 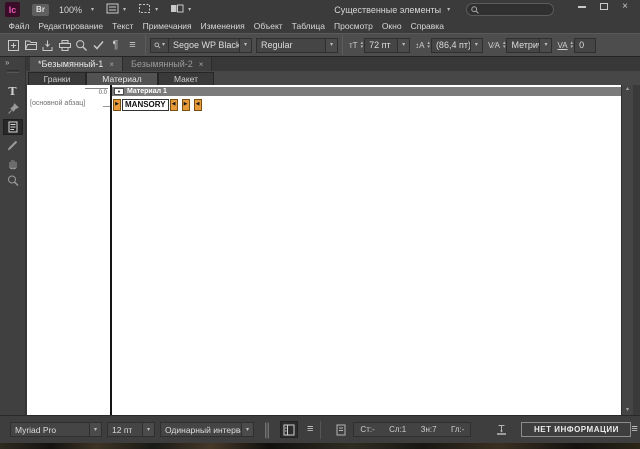 I want to click on story-first-line: ▶ MANSORY ◀ ▶ ◀, so click(x=157, y=104).